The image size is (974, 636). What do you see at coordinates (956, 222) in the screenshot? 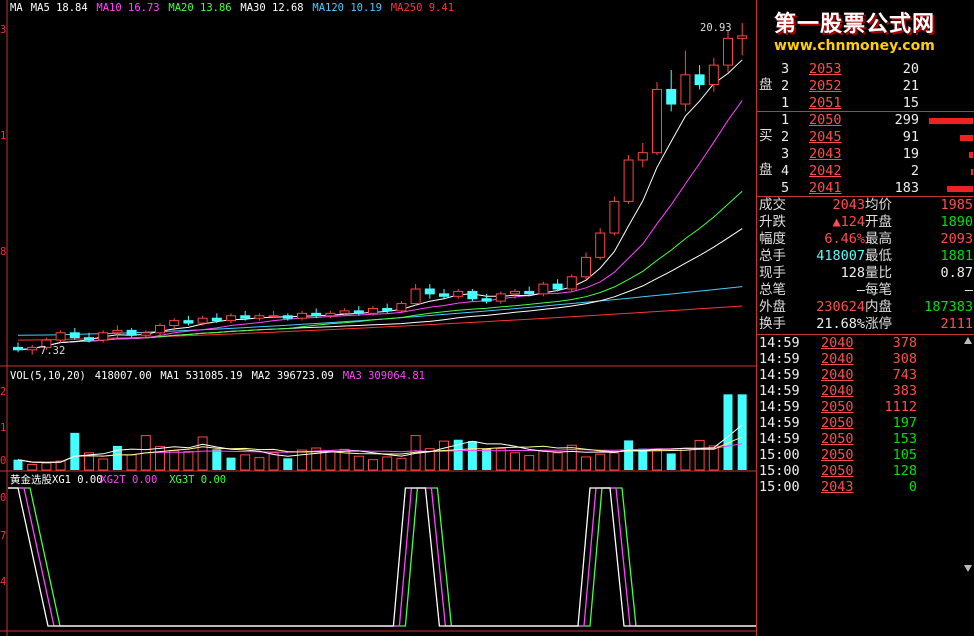
I see `stat-value: 1890` at bounding box center [956, 222].